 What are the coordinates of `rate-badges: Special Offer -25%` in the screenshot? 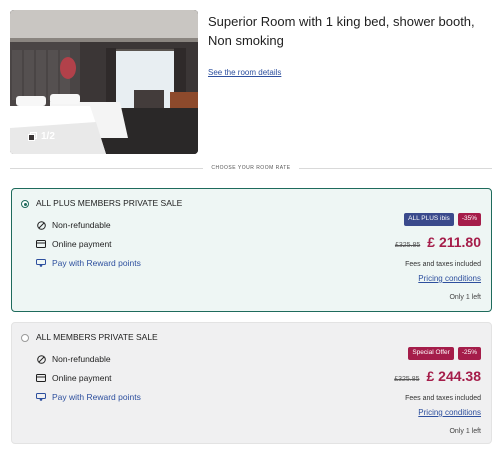 It's located at (444, 353).